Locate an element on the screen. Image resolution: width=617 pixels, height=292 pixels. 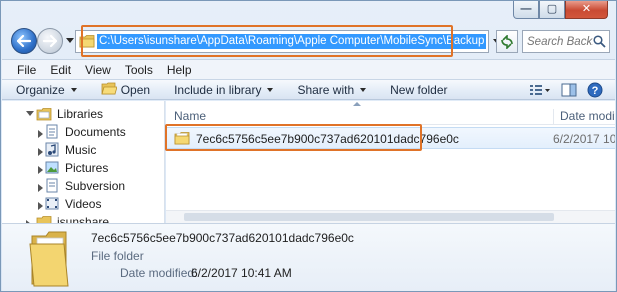
nav-item-videos: Videos is located at coordinates (72, 203).